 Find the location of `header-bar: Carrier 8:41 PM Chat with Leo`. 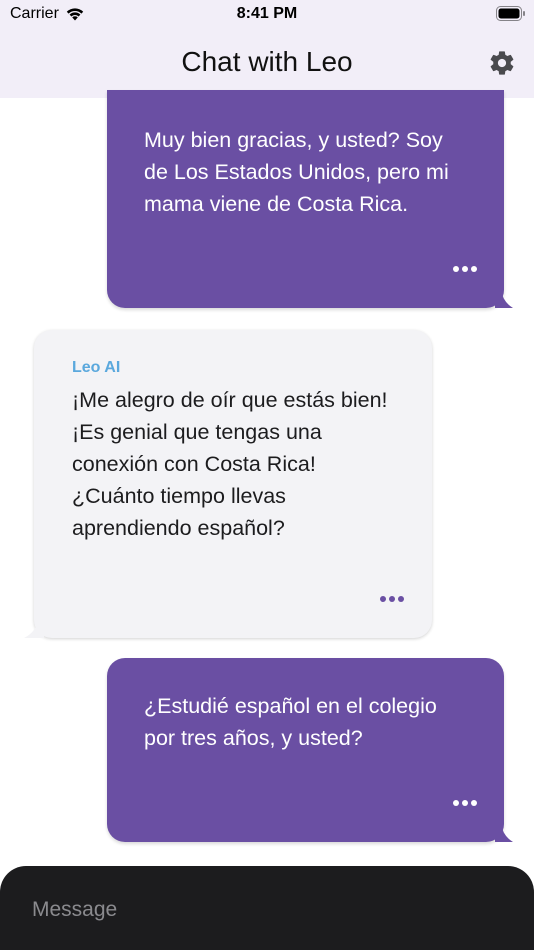

header-bar: Carrier 8:41 PM Chat with Leo is located at coordinates (267, 49).